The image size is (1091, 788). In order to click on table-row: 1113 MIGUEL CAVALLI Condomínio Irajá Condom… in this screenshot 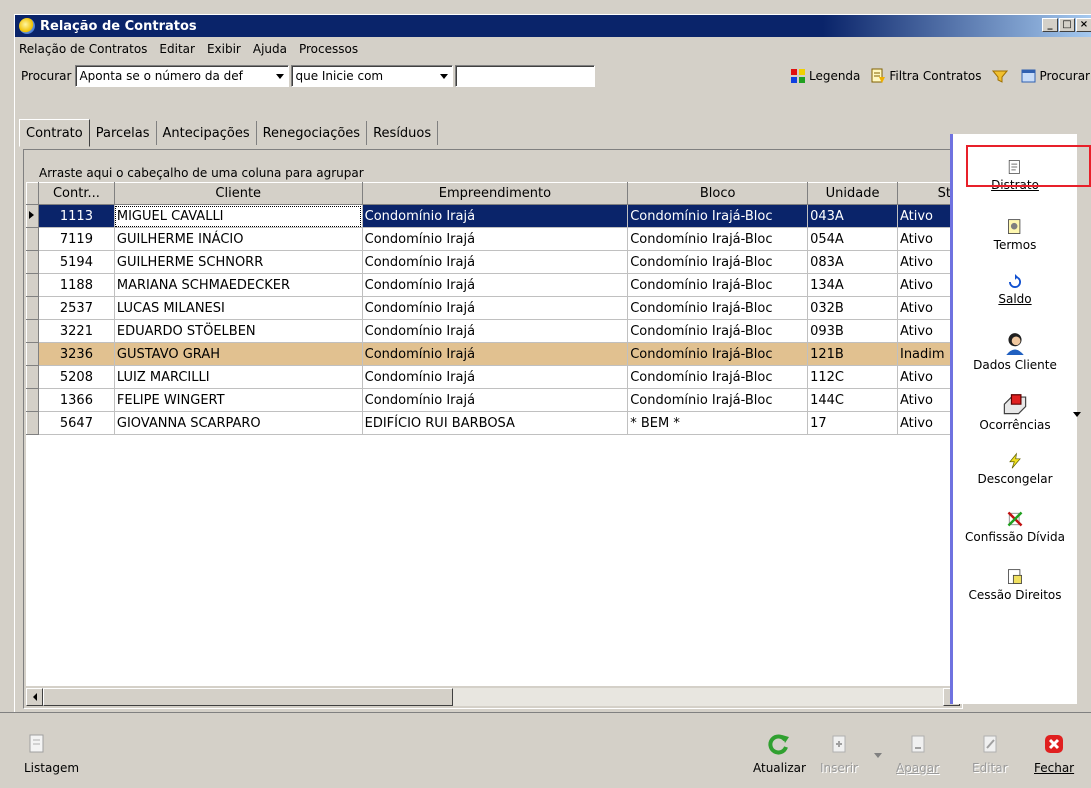, I will do `click(493, 216)`.